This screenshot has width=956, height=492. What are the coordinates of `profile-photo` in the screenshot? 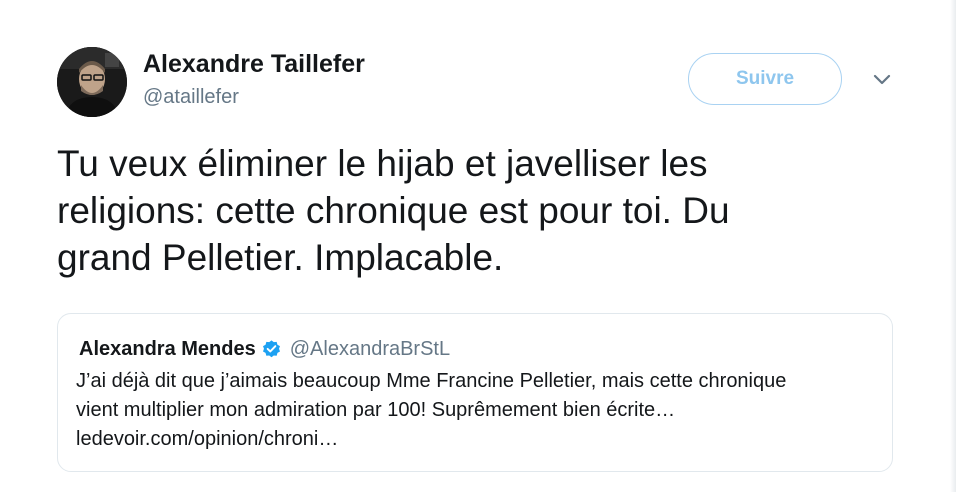 It's located at (92, 82).